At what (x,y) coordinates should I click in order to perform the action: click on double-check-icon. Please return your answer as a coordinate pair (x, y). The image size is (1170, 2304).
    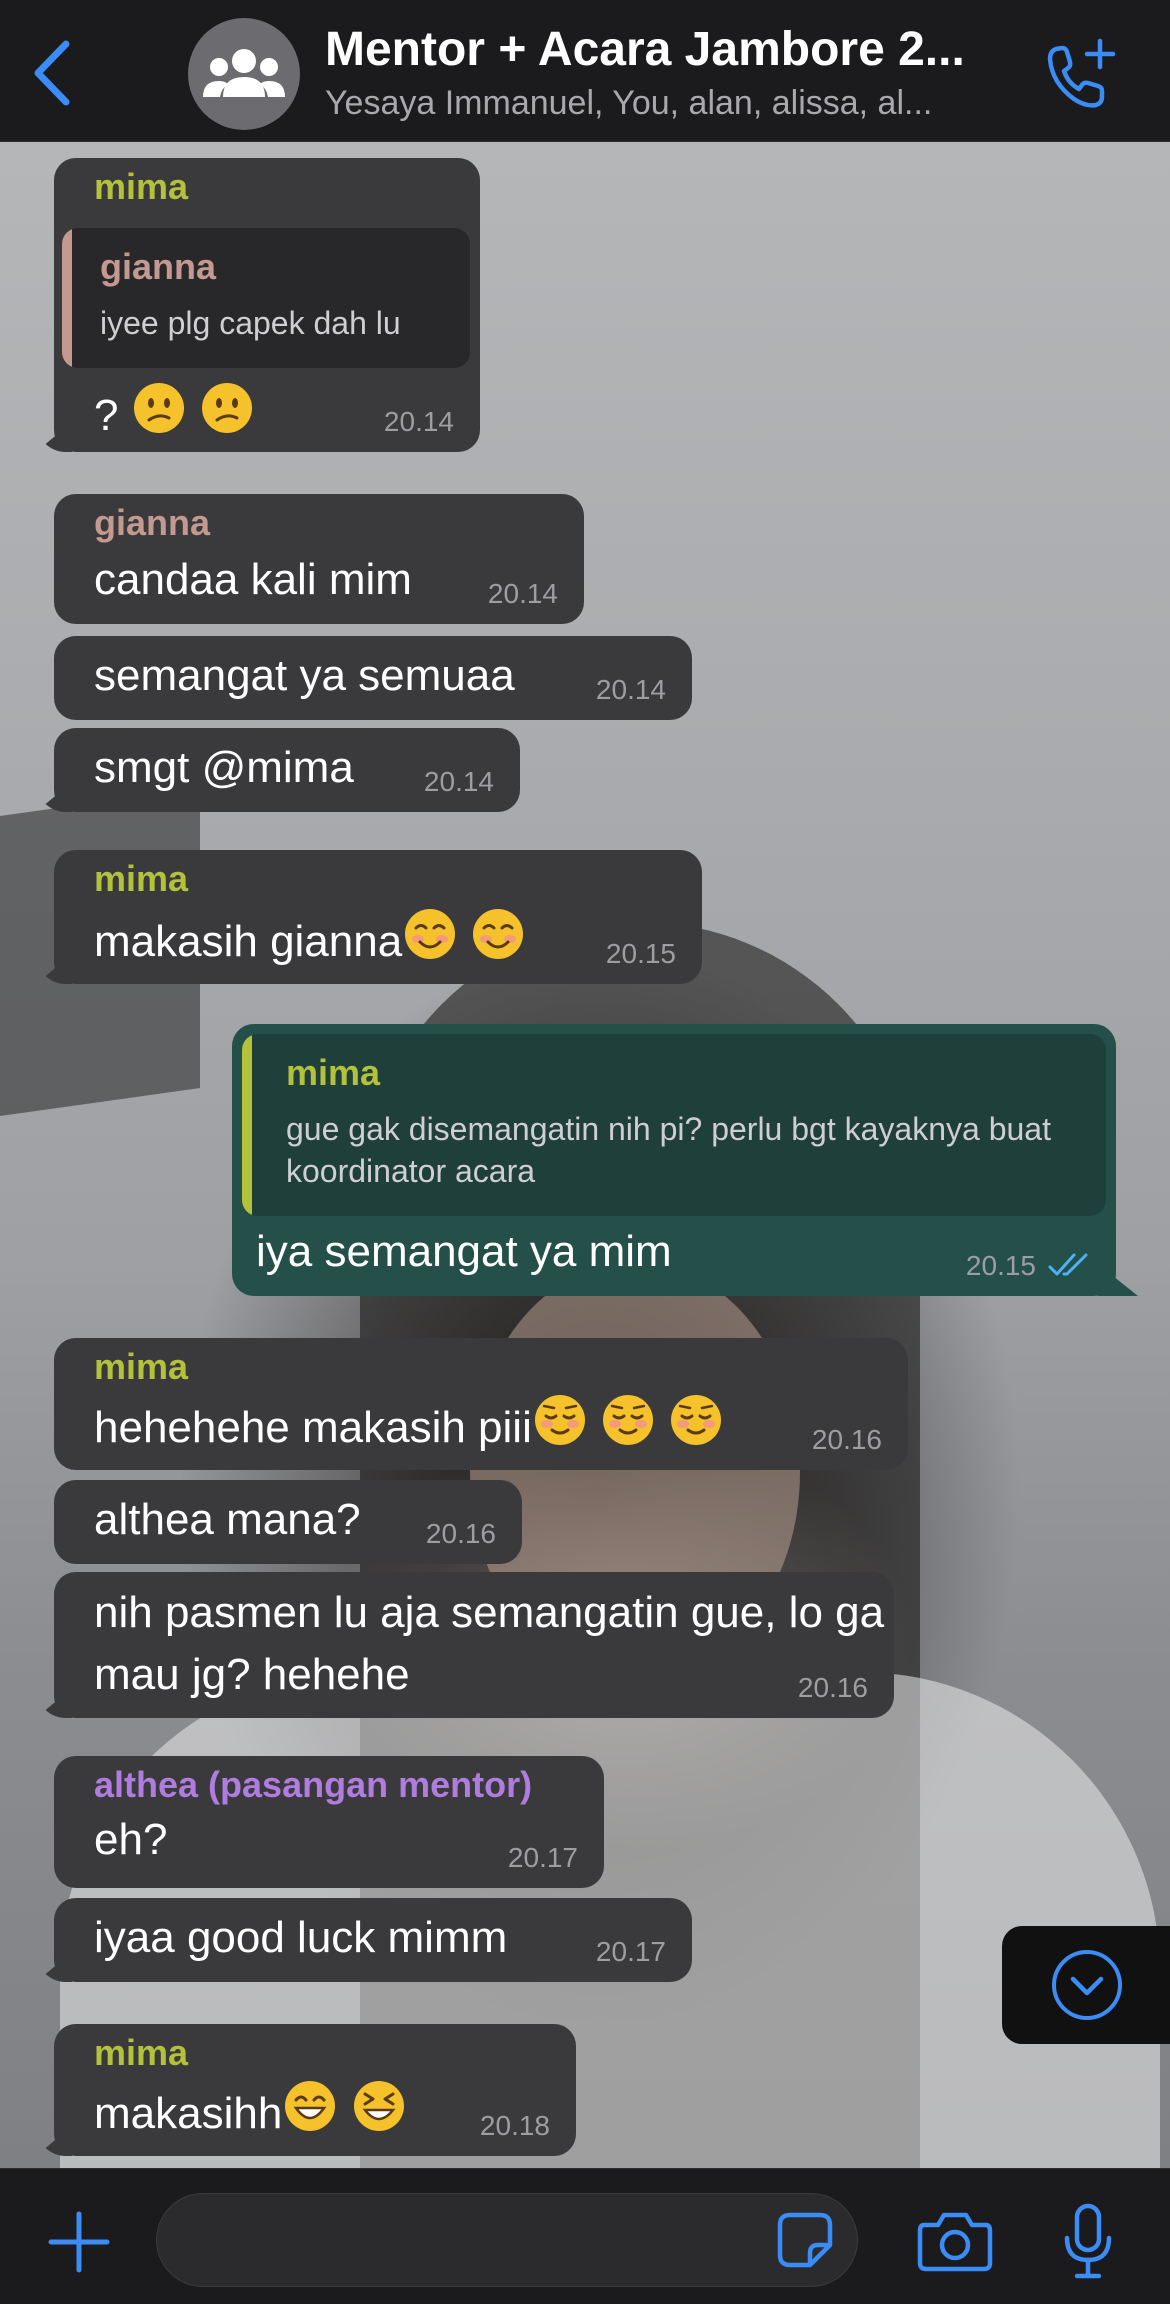
    Looking at the image, I should click on (1068, 1264).